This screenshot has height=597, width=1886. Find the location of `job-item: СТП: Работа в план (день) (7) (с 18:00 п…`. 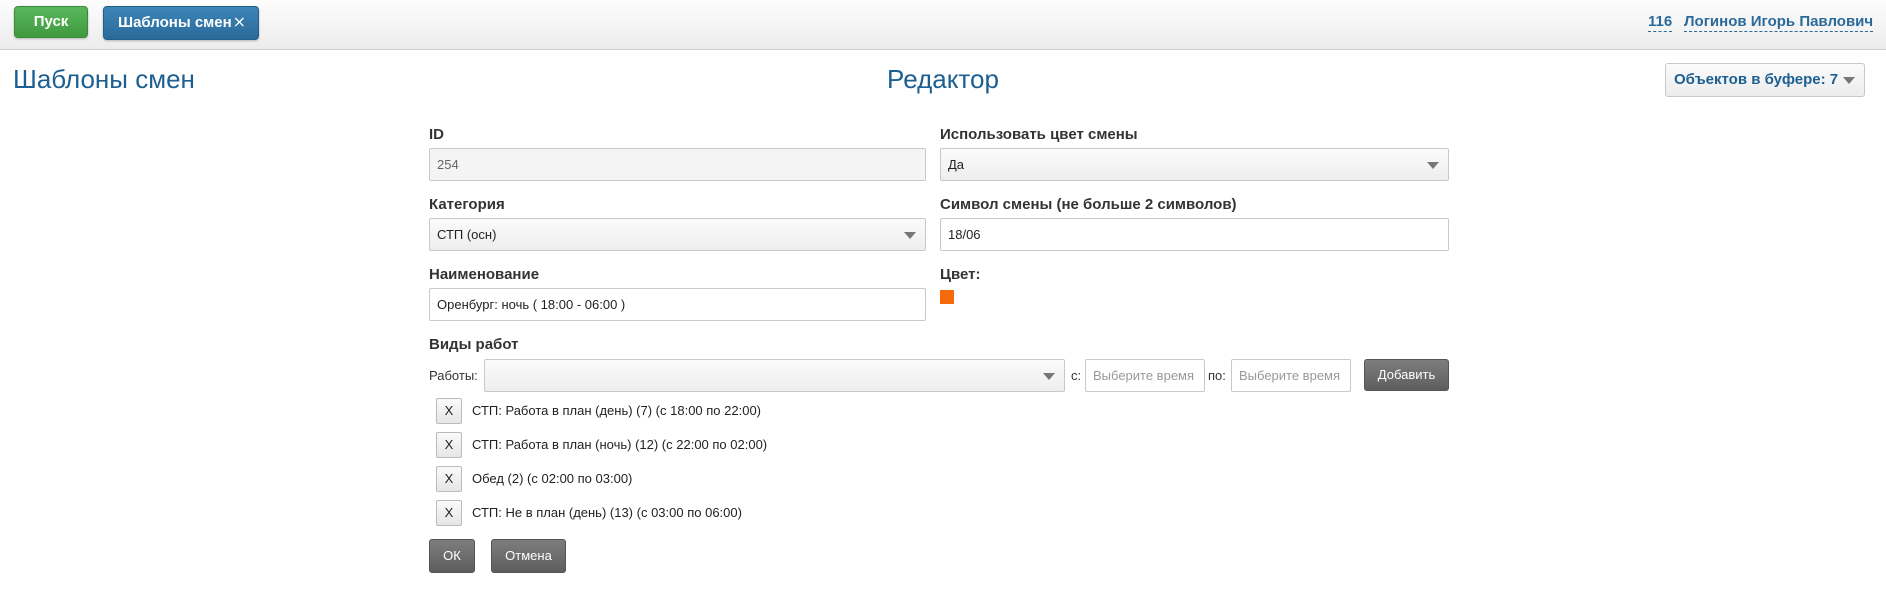

job-item: СТП: Работа в план (день) (7) (с 18:00 п… is located at coordinates (617, 410).